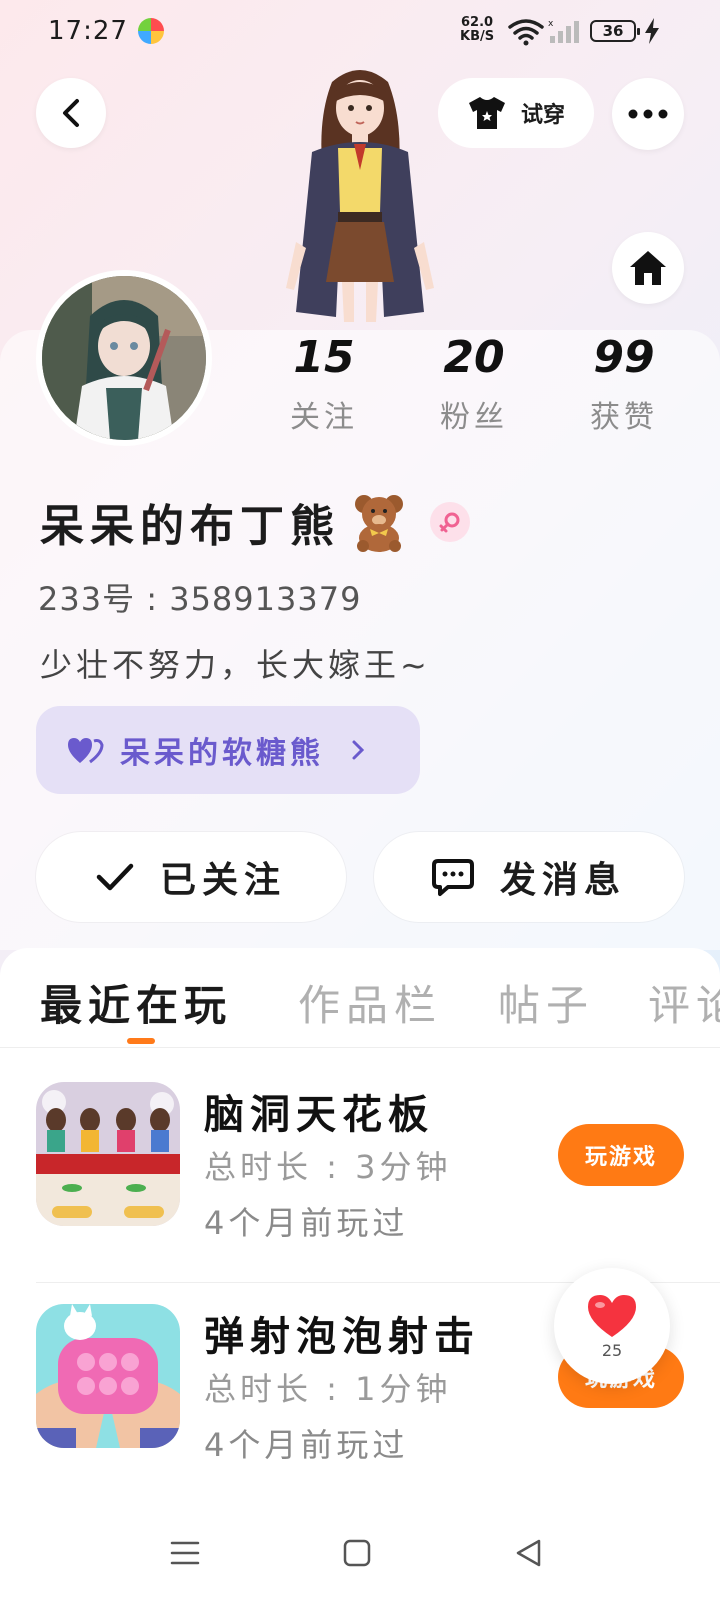  What do you see at coordinates (615, 31) in the screenshot?
I see `battery-icon: 36` at bounding box center [615, 31].